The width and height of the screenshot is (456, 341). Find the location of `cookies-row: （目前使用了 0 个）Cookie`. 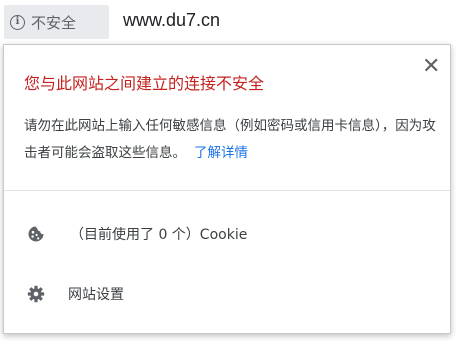

cookies-row: （目前使用了 0 个）Cookie is located at coordinates (227, 234).